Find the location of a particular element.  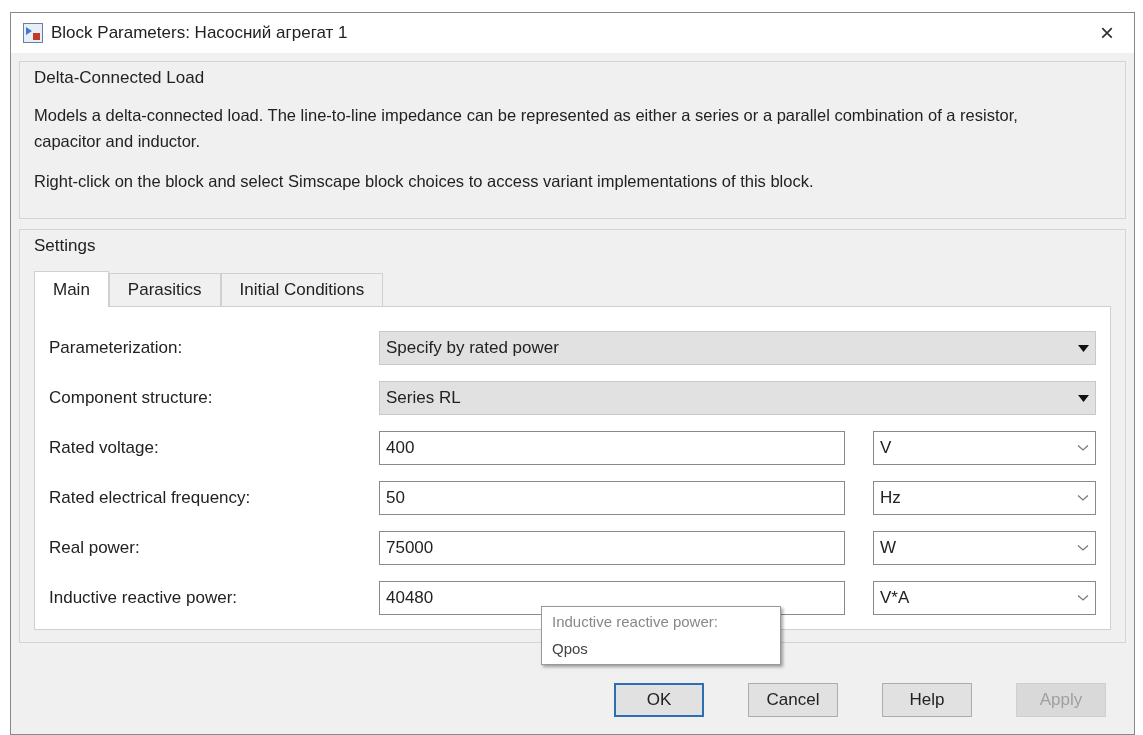

dropdown: Specify by rated power is located at coordinates (737, 348).